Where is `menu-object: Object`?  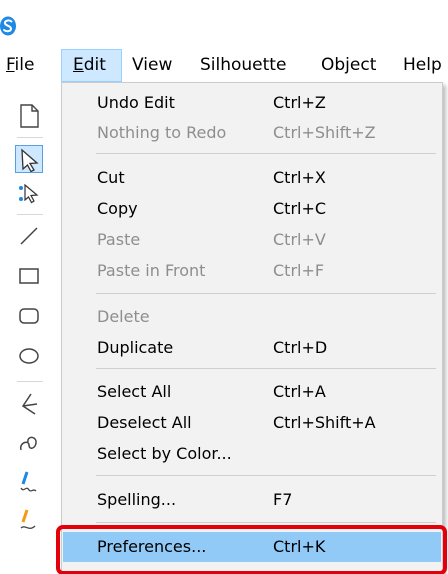
menu-object: Object is located at coordinates (348, 65).